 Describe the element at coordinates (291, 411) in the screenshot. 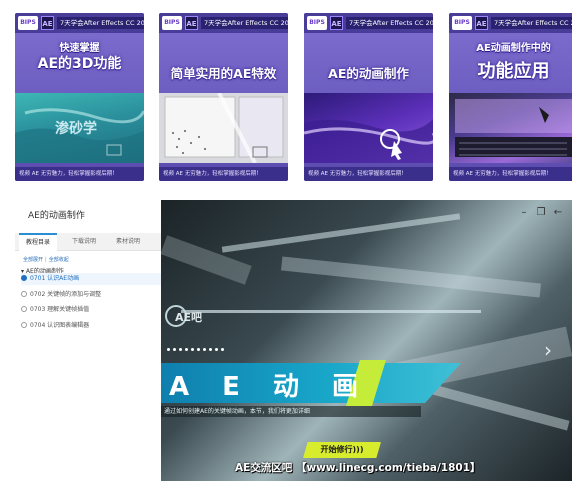

I see `video-subtitle: 通过如何创建AE的关键帧动画，本节，我们将更加详细` at that location.